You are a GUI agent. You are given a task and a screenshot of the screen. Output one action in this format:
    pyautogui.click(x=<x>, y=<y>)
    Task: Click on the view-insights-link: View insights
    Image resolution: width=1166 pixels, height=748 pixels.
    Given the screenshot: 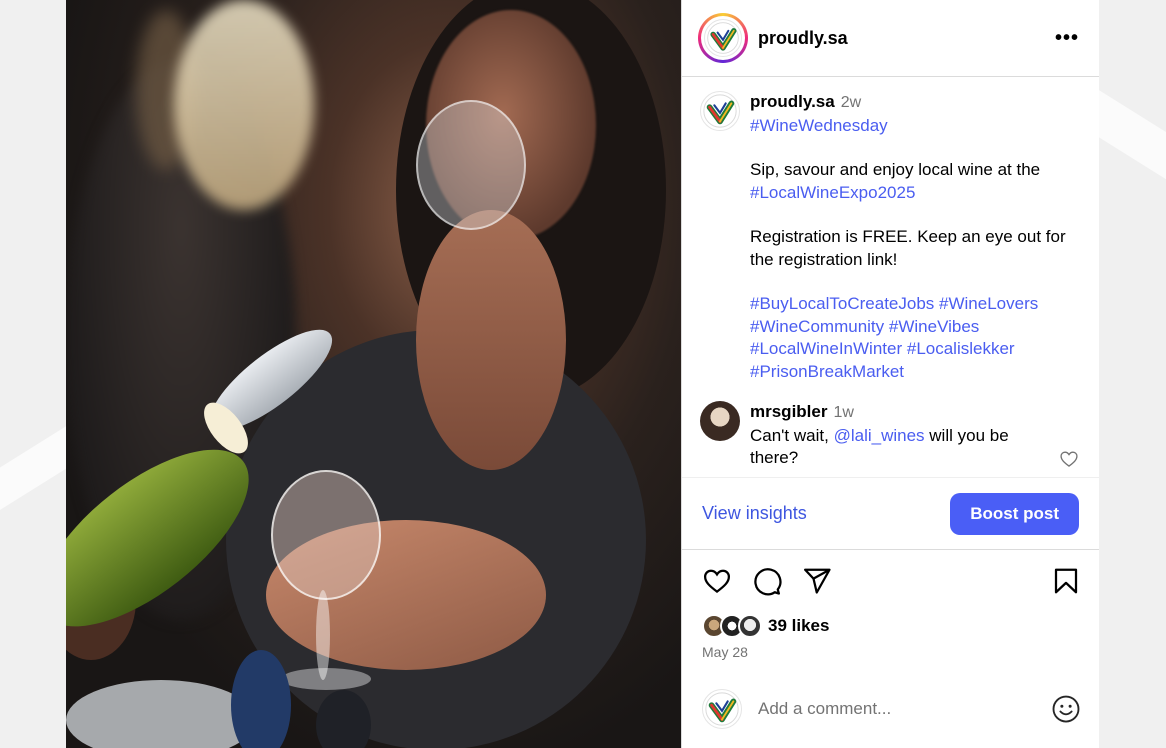 What is the action you would take?
    pyautogui.click(x=754, y=513)
    